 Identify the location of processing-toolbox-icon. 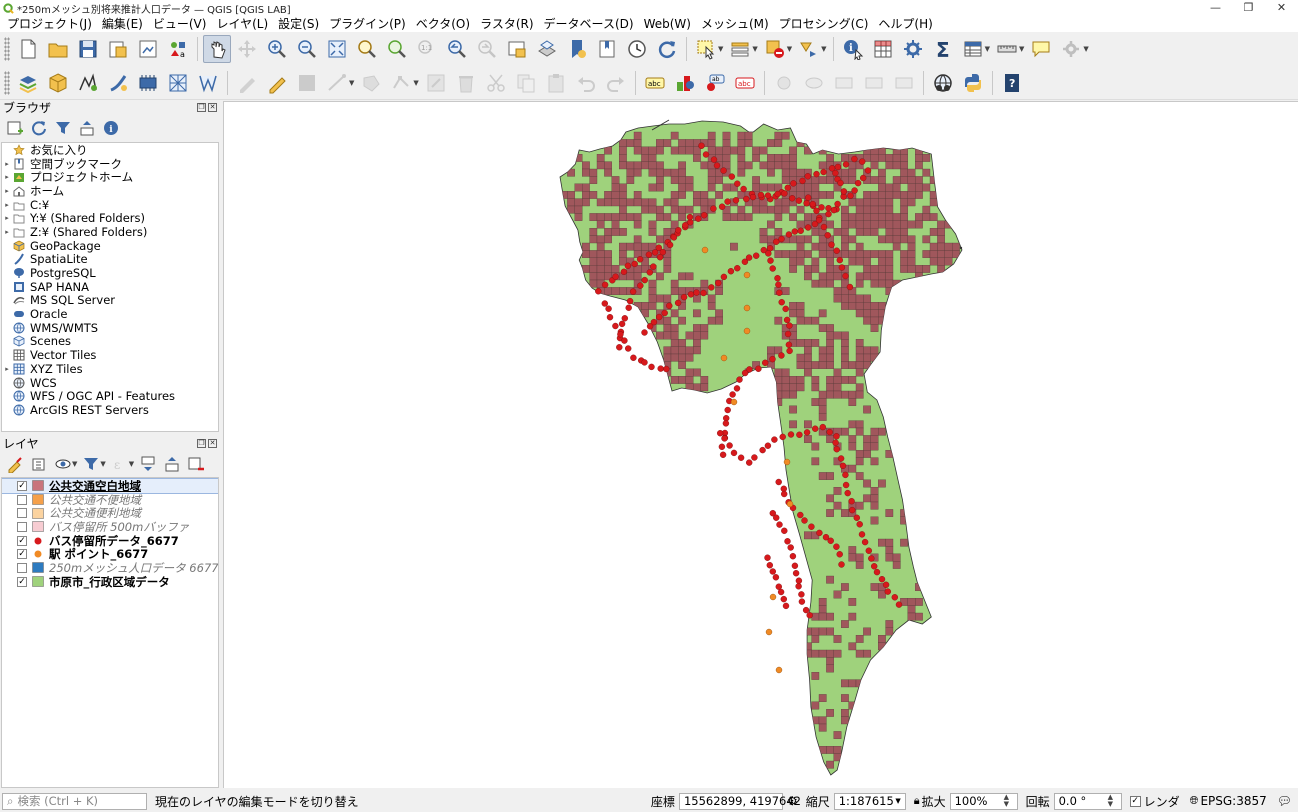
(913, 49).